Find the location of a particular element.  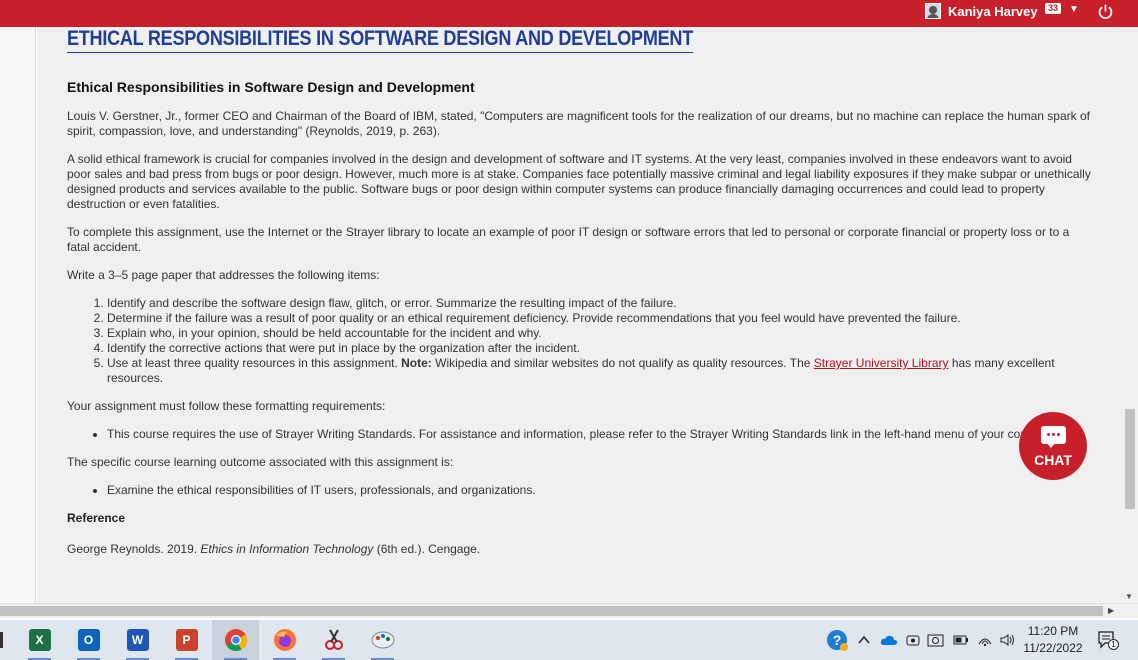

chat-icon is located at coordinates (1053, 437).